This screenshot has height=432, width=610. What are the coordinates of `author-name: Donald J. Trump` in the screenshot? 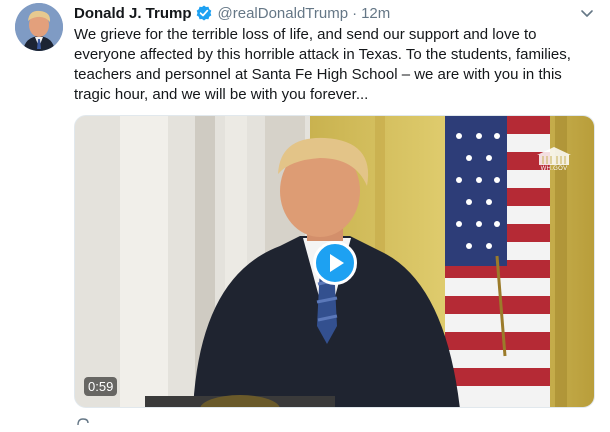 It's located at (133, 13).